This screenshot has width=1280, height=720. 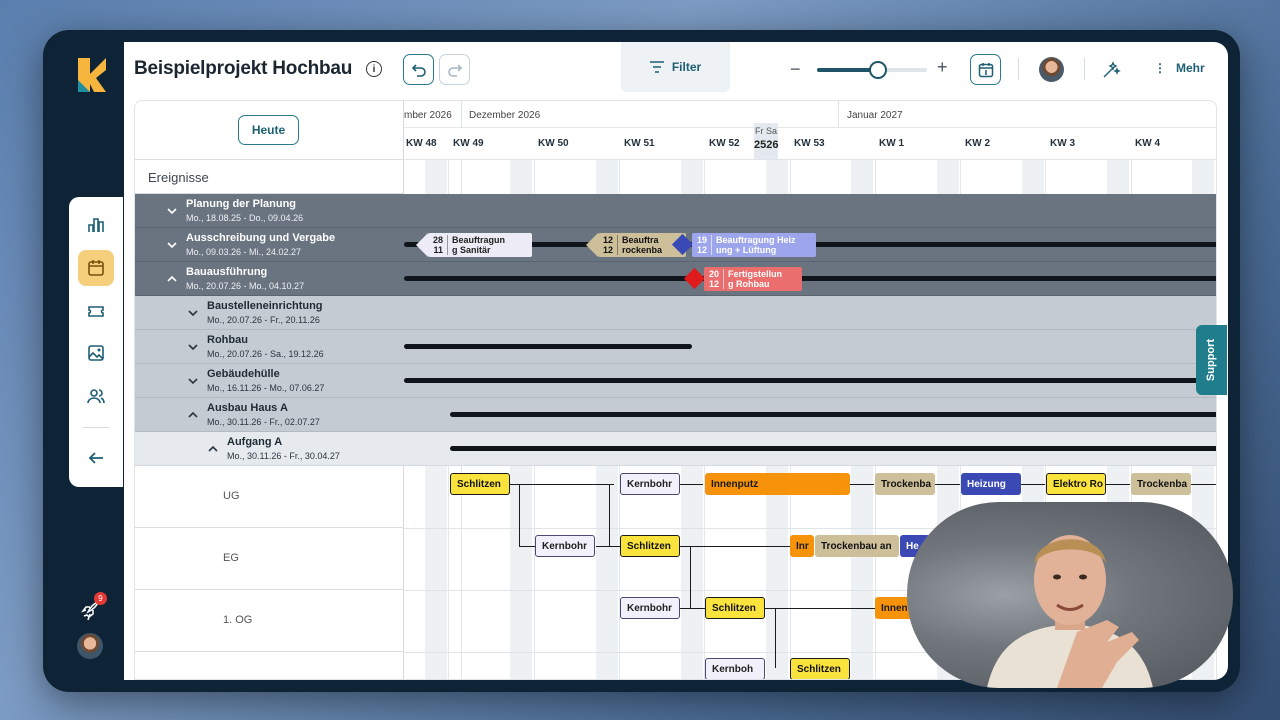 What do you see at coordinates (735, 608) in the screenshot?
I see `task-schlitzen-og1: Schlitzen` at bounding box center [735, 608].